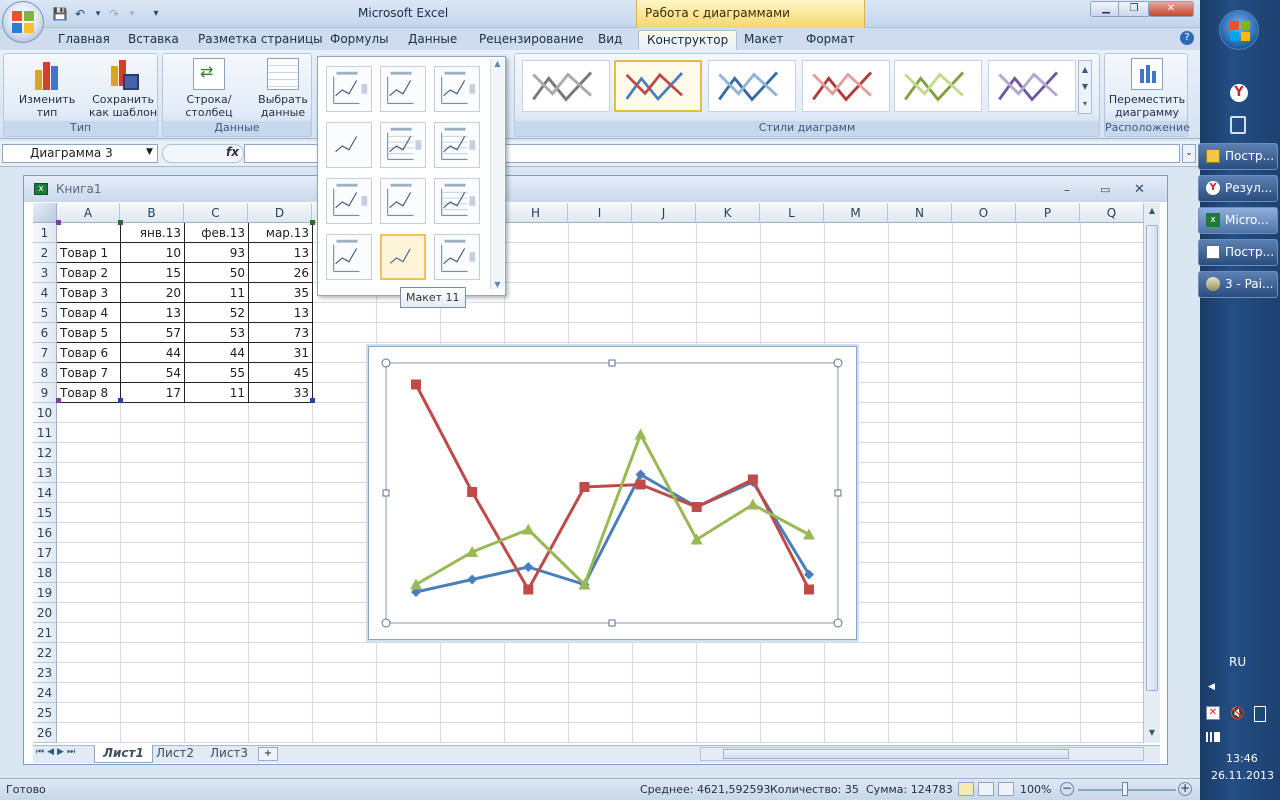  Describe the element at coordinates (153, 273) in the screenshot. I see `table-cell: 15` at that location.